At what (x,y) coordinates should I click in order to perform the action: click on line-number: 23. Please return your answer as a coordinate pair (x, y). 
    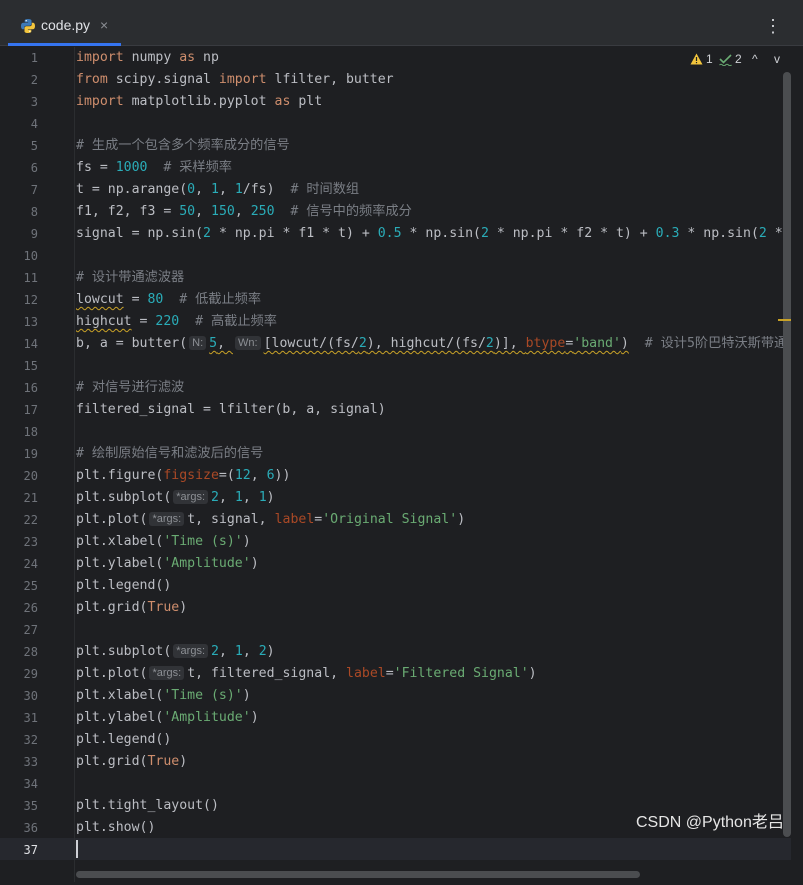
    Looking at the image, I should click on (30, 542).